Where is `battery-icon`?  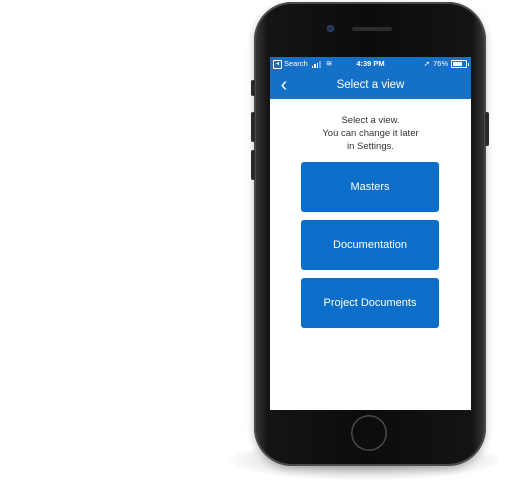 battery-icon is located at coordinates (460, 64).